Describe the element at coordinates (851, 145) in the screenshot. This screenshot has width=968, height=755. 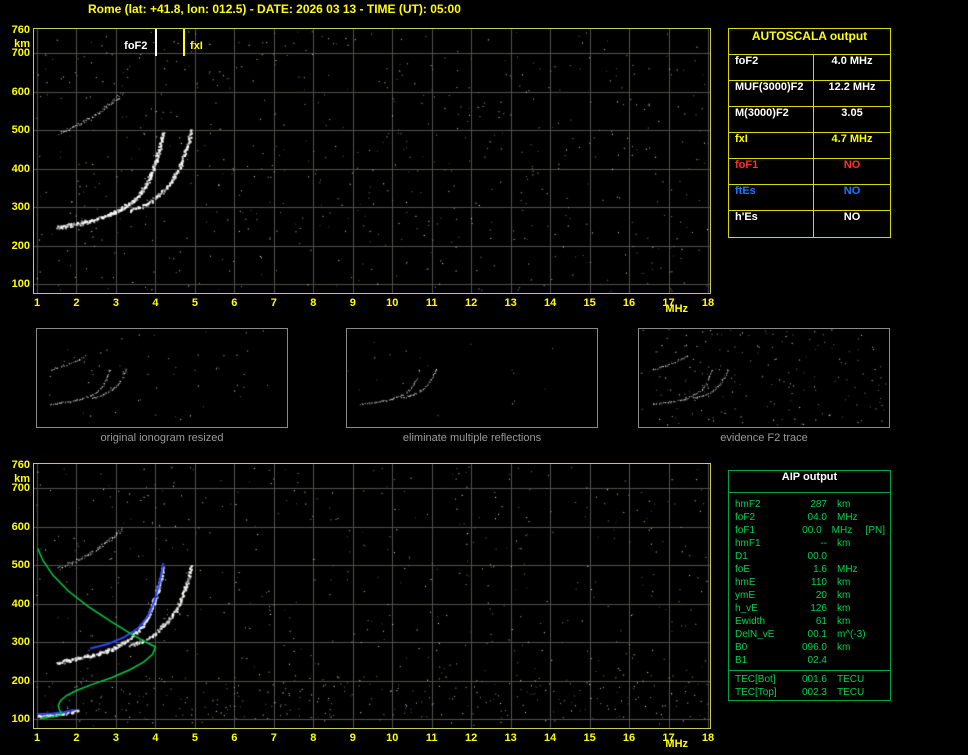
I see `param-value: 4.7 MHz` at that location.